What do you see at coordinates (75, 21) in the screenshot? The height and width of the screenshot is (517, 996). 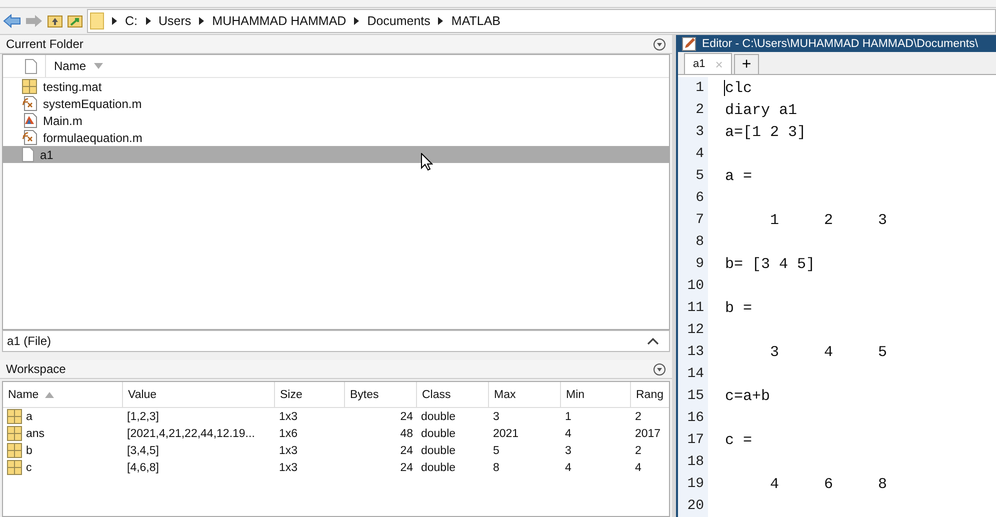 I see `folder-browse-icon` at bounding box center [75, 21].